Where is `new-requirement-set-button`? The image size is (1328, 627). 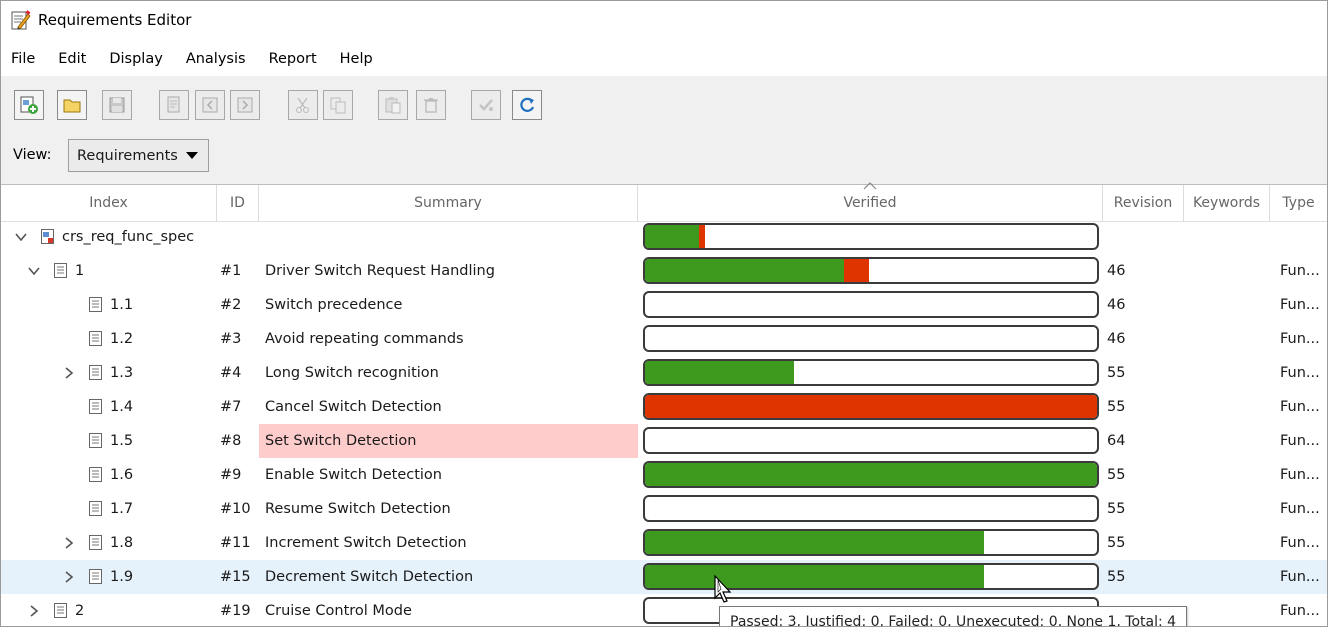
new-requirement-set-button is located at coordinates (29, 105).